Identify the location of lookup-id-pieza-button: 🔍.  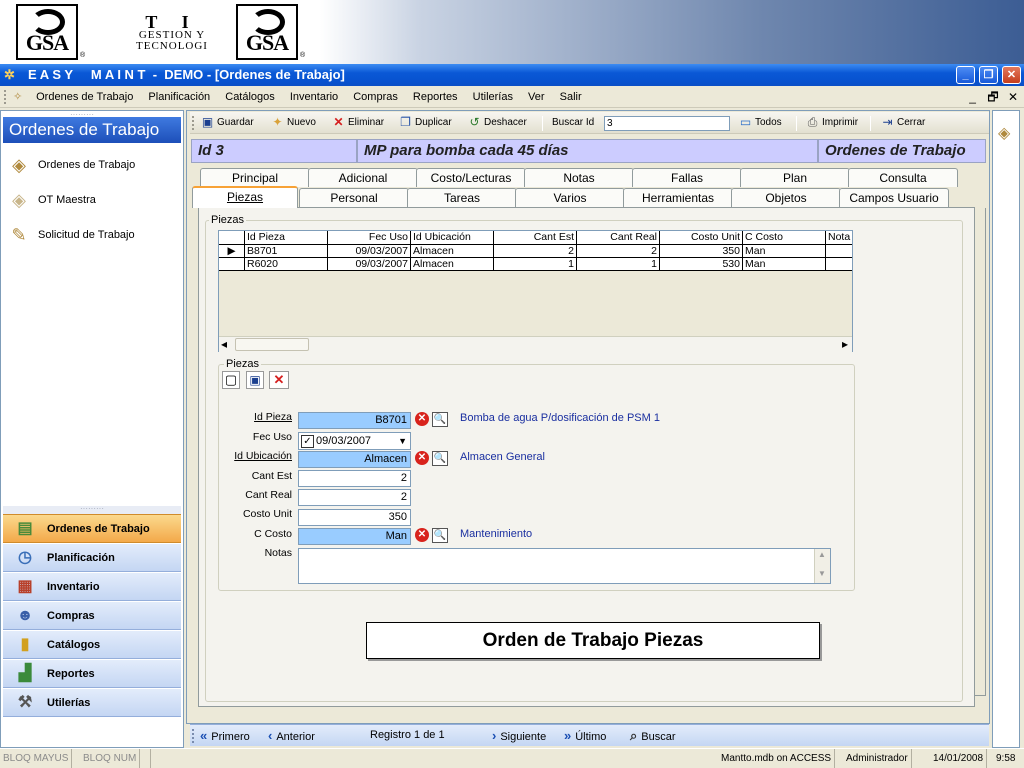
(440, 419).